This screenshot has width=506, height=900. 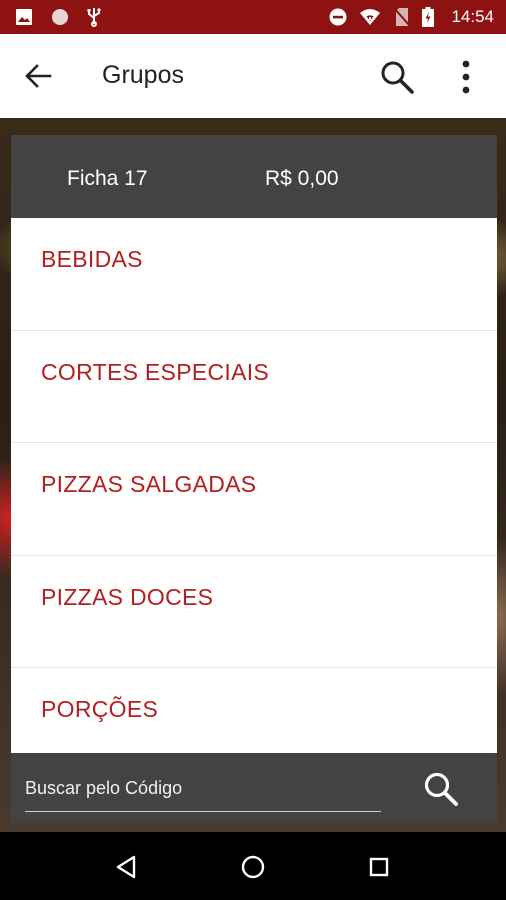 What do you see at coordinates (472, 16) in the screenshot?
I see `status-time: 14:54` at bounding box center [472, 16].